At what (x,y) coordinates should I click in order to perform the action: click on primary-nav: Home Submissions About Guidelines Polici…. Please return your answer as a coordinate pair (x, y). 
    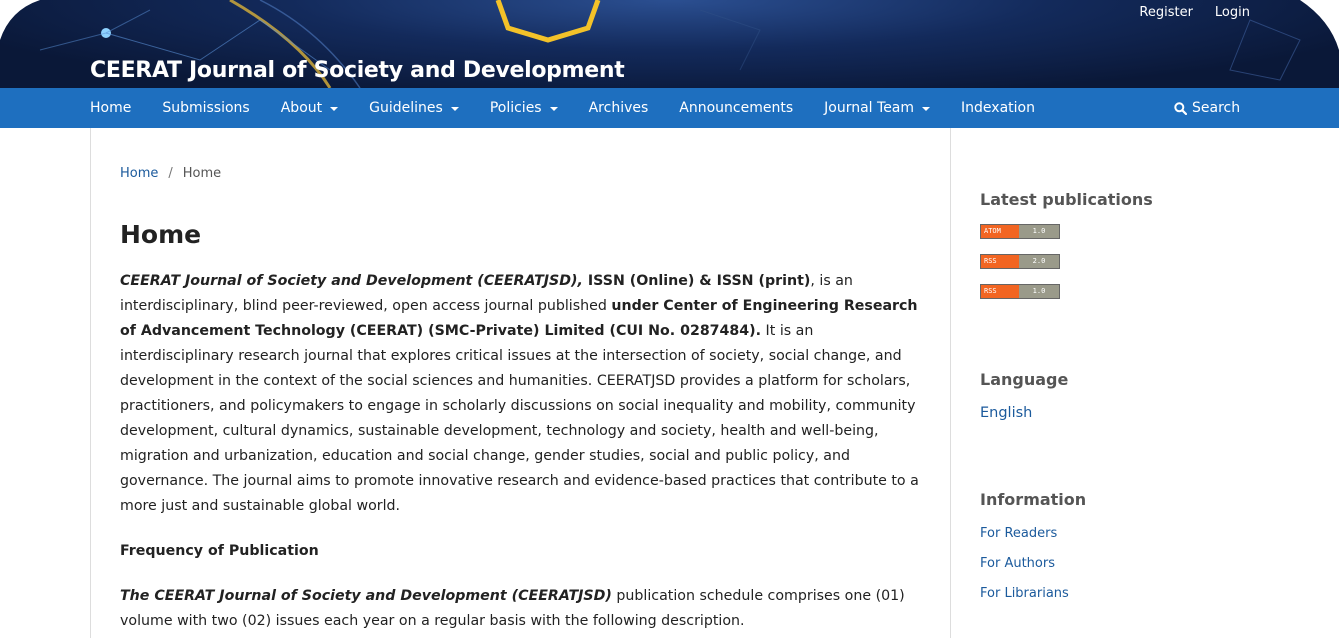
    Looking at the image, I should click on (669, 108).